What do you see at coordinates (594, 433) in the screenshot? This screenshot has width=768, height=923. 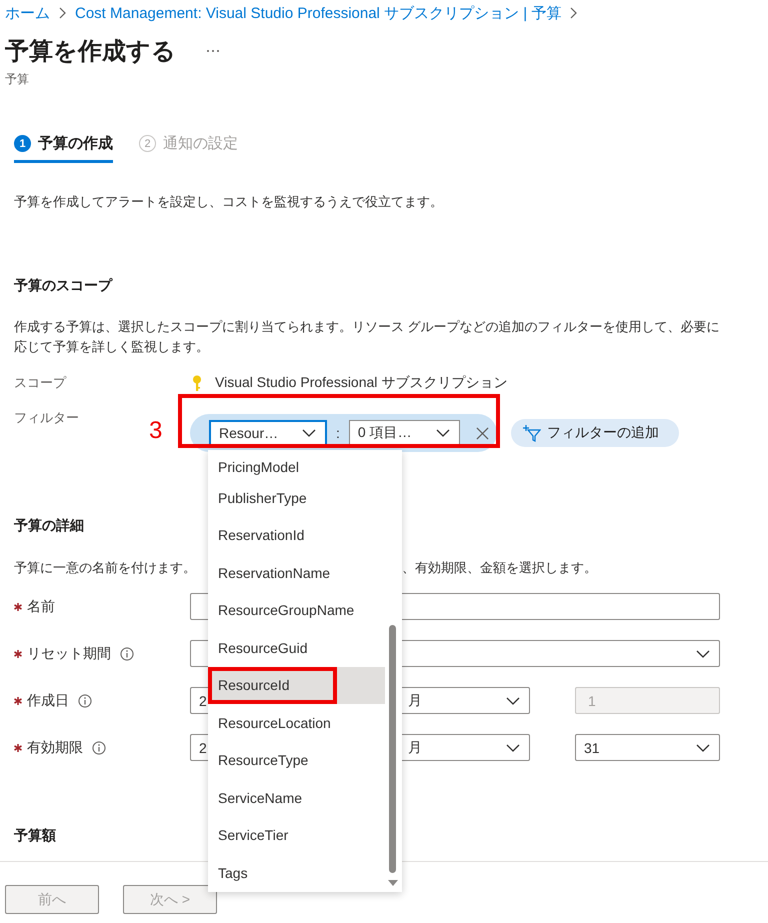 I see `add-filter-button: フィルターの追加` at bounding box center [594, 433].